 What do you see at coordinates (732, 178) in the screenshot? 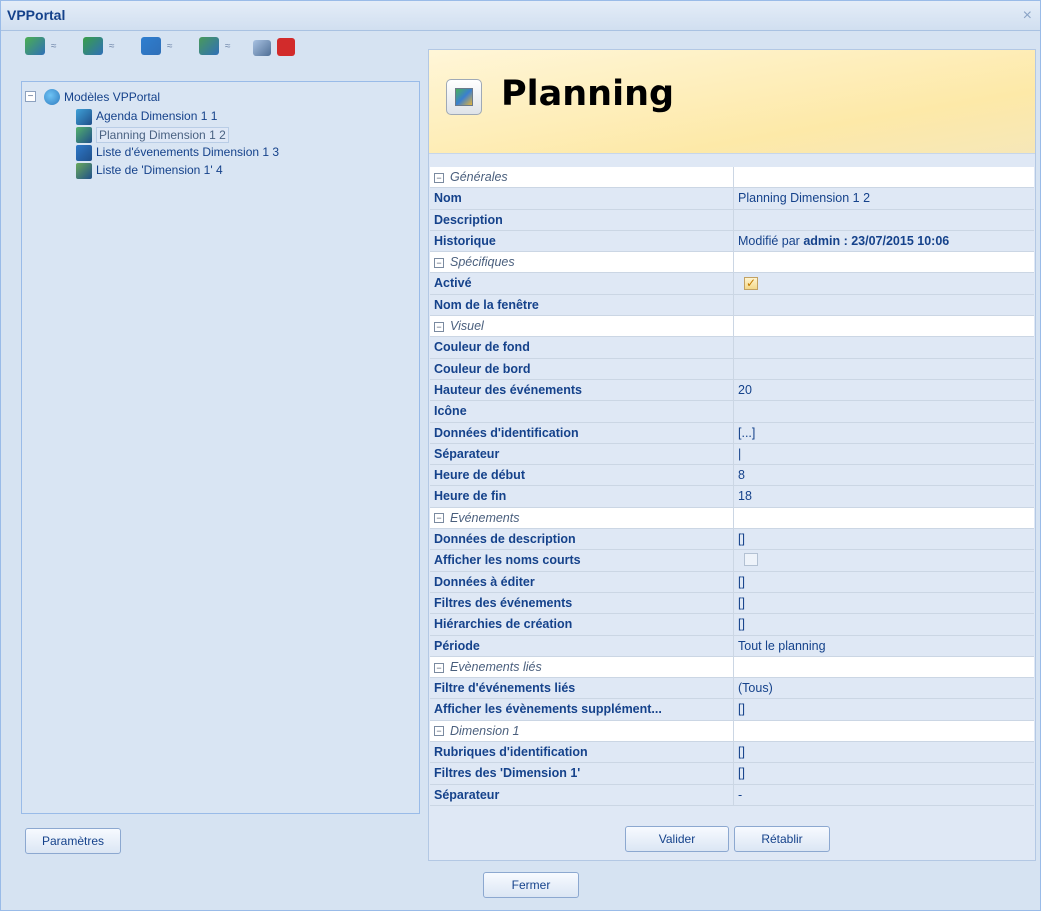
I see `section-header: − Générales` at bounding box center [732, 178].